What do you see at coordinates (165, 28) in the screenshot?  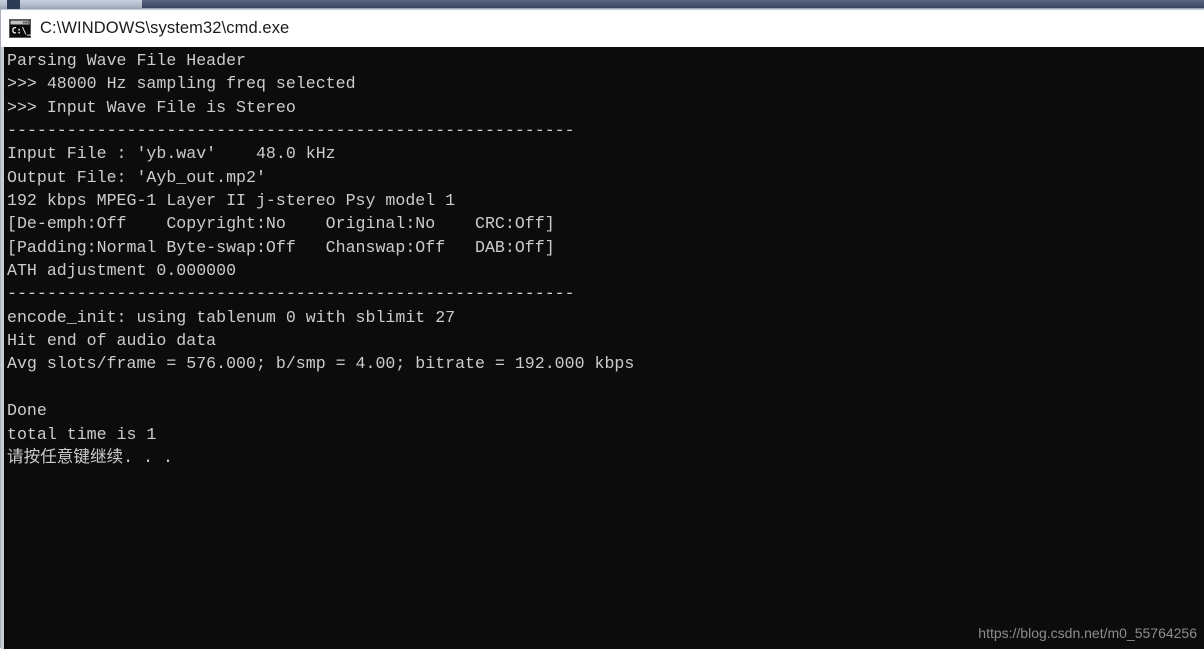 I see `window-title-text: C:\WINDOWS\system32\cmd.exe` at bounding box center [165, 28].